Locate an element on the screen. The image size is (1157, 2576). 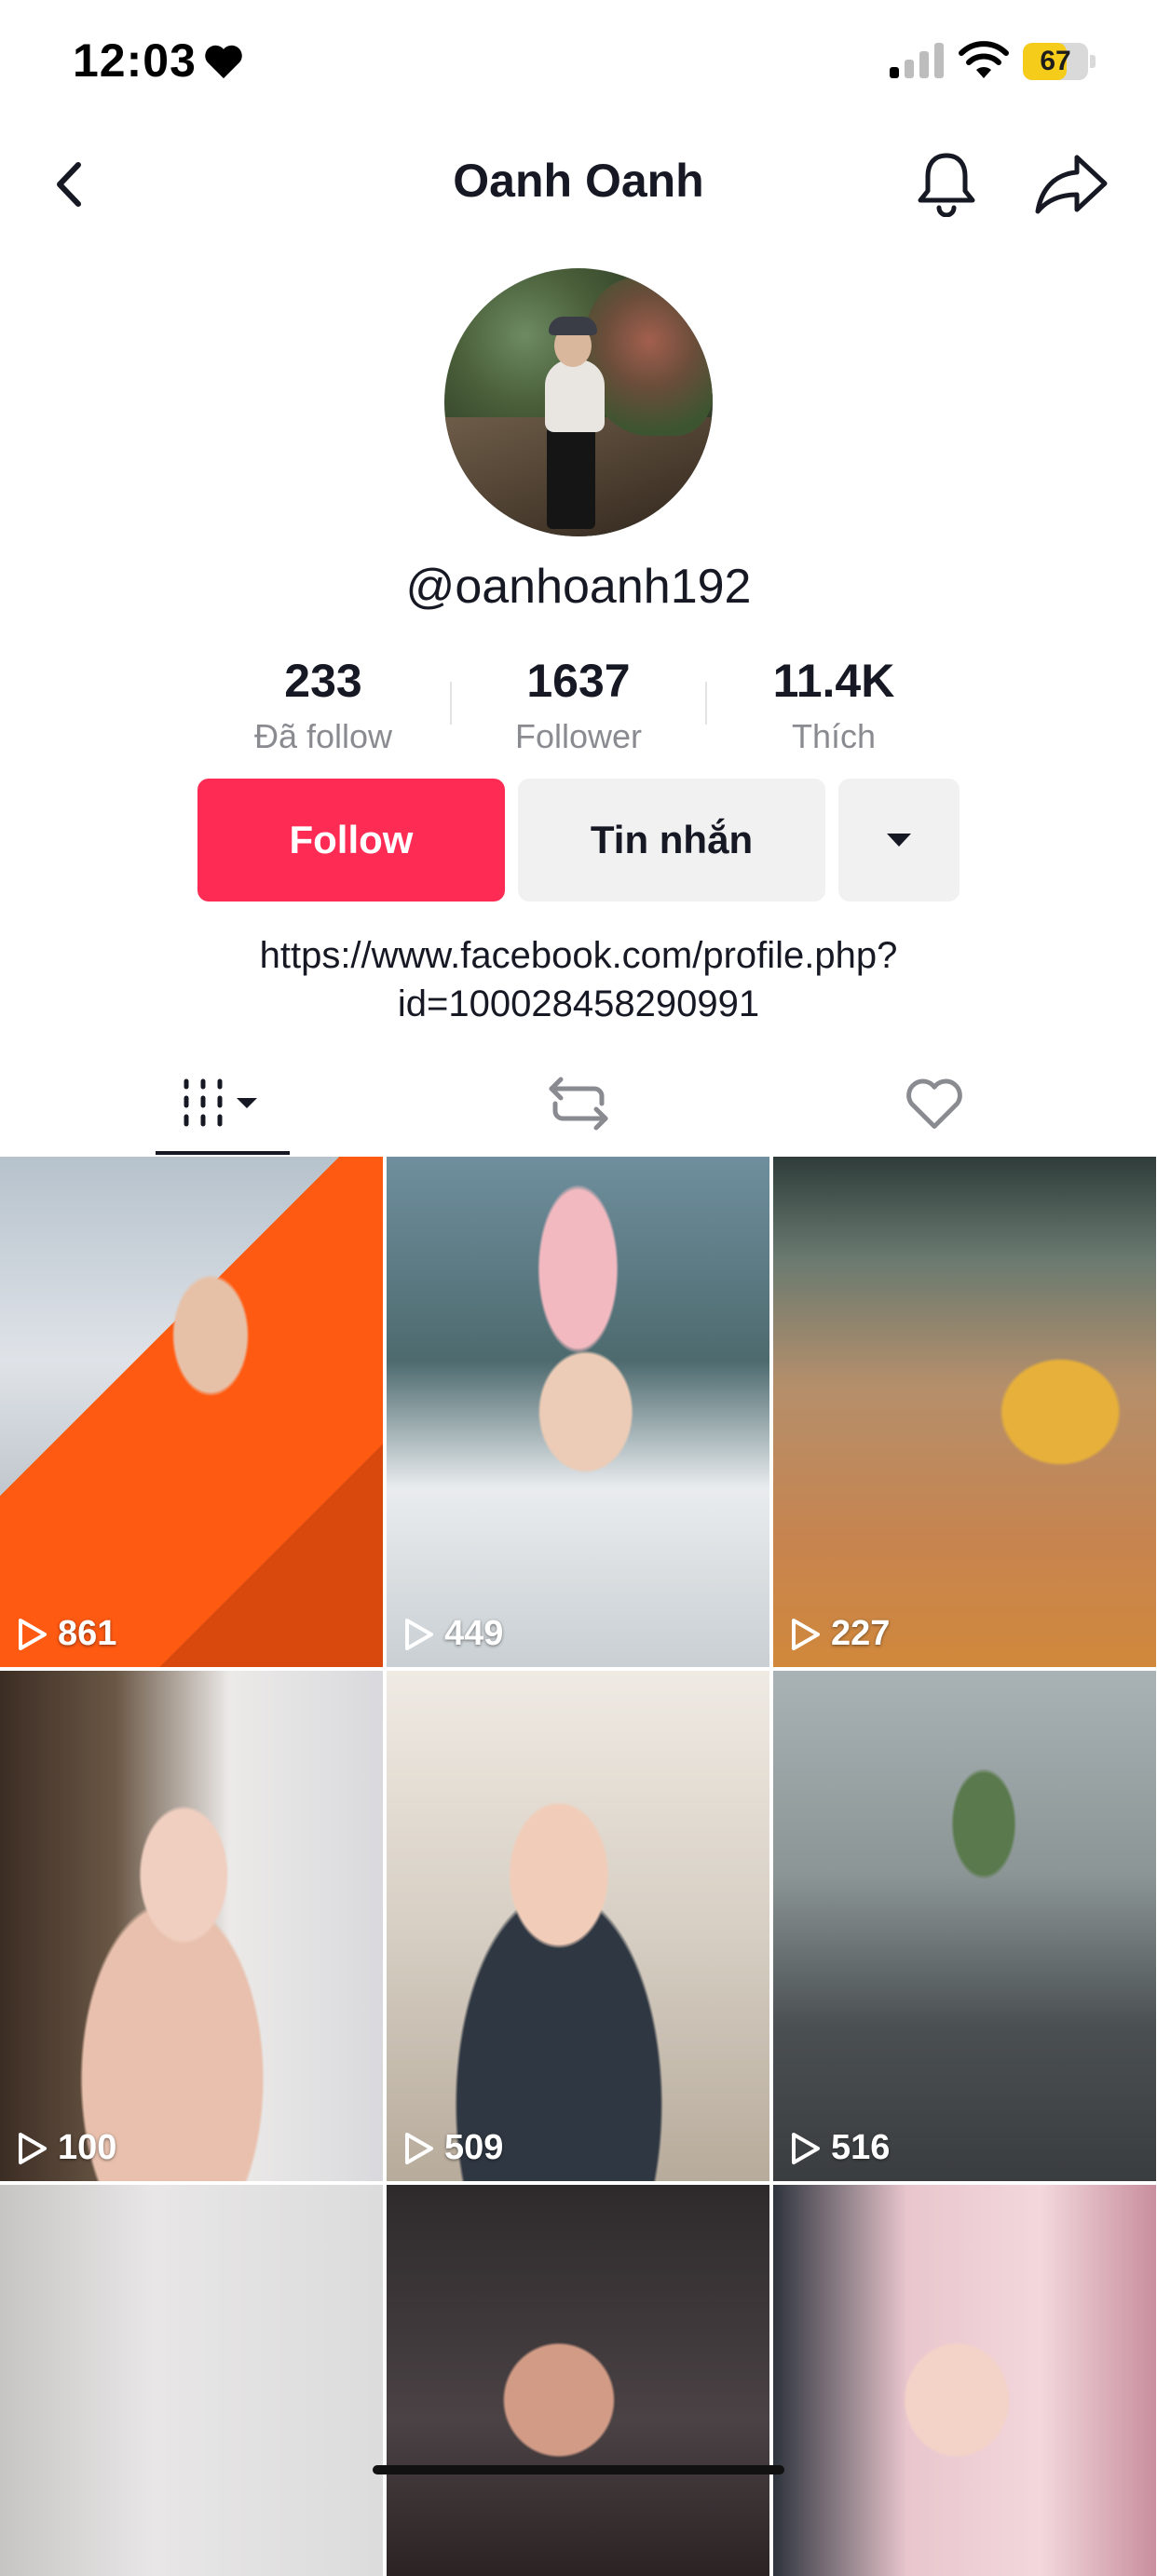
page-title: Oanh Oanh is located at coordinates (578, 181).